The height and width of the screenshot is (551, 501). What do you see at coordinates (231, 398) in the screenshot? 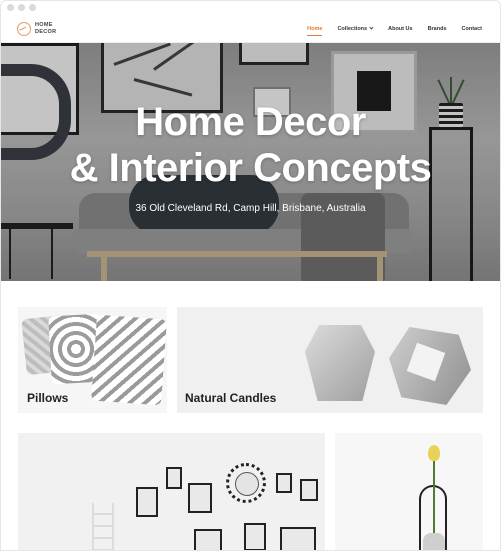
I see `category-label-natural-candles: Natural Candles` at bounding box center [231, 398].